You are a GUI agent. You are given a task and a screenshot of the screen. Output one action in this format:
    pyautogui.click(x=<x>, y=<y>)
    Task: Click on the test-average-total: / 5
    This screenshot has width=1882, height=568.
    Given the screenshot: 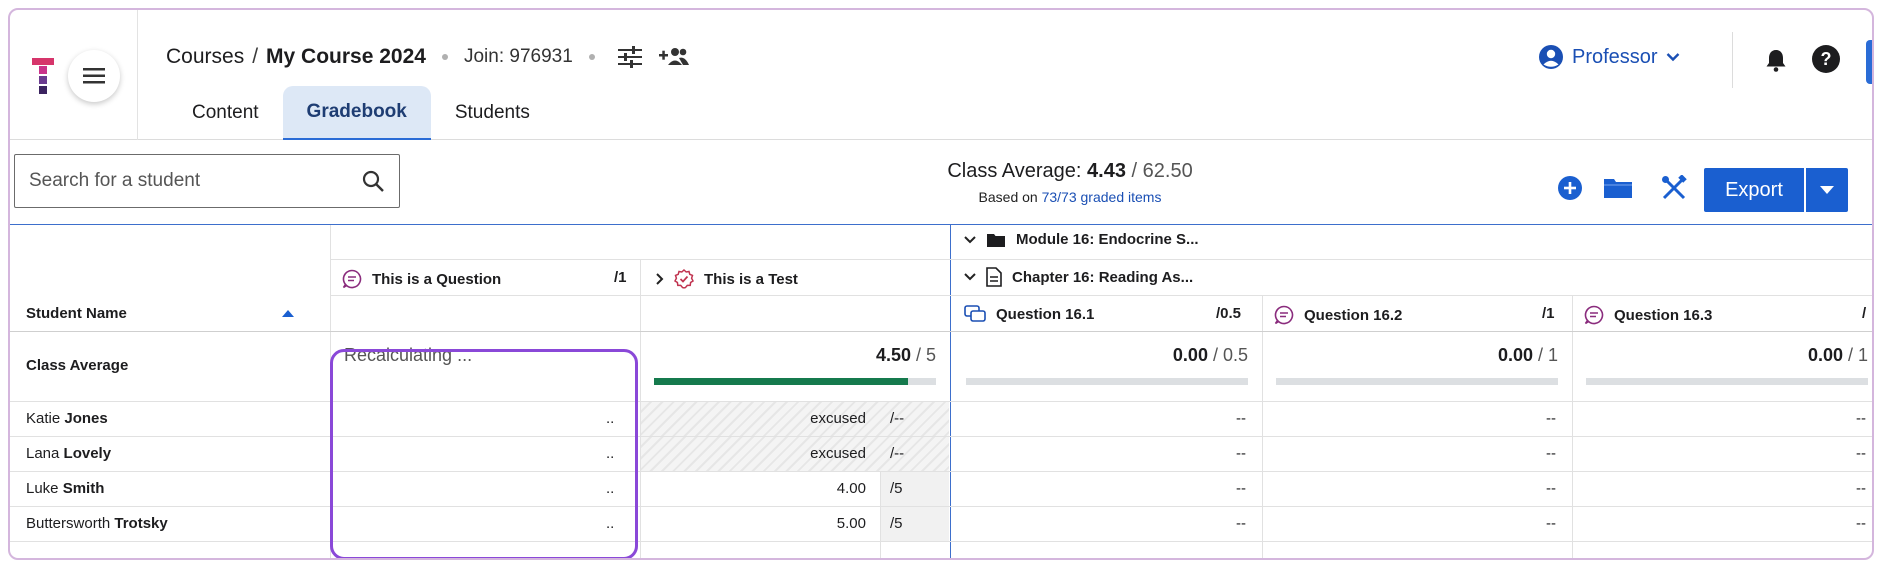 What is the action you would take?
    pyautogui.click(x=923, y=355)
    